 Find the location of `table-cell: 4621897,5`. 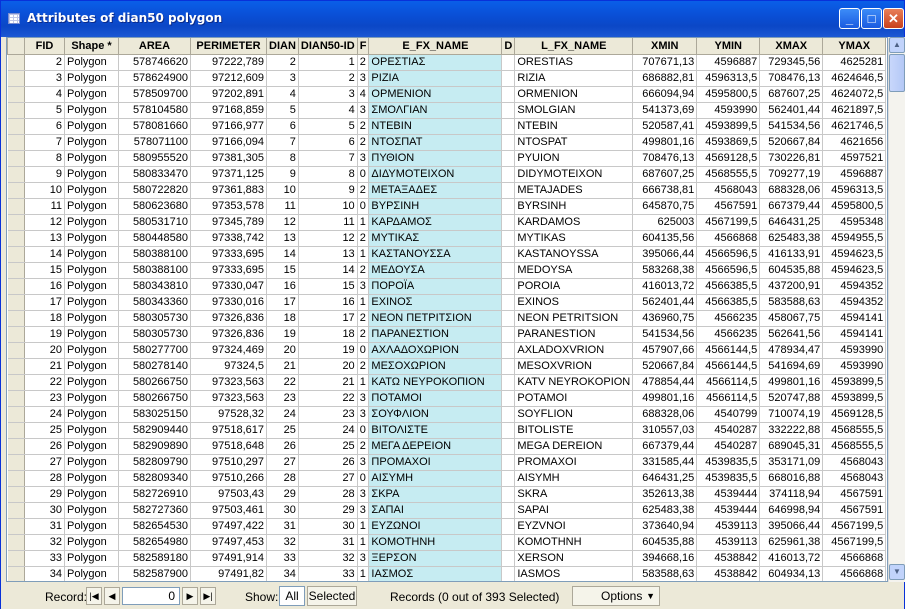

table-cell: 4621897,5 is located at coordinates (854, 110).